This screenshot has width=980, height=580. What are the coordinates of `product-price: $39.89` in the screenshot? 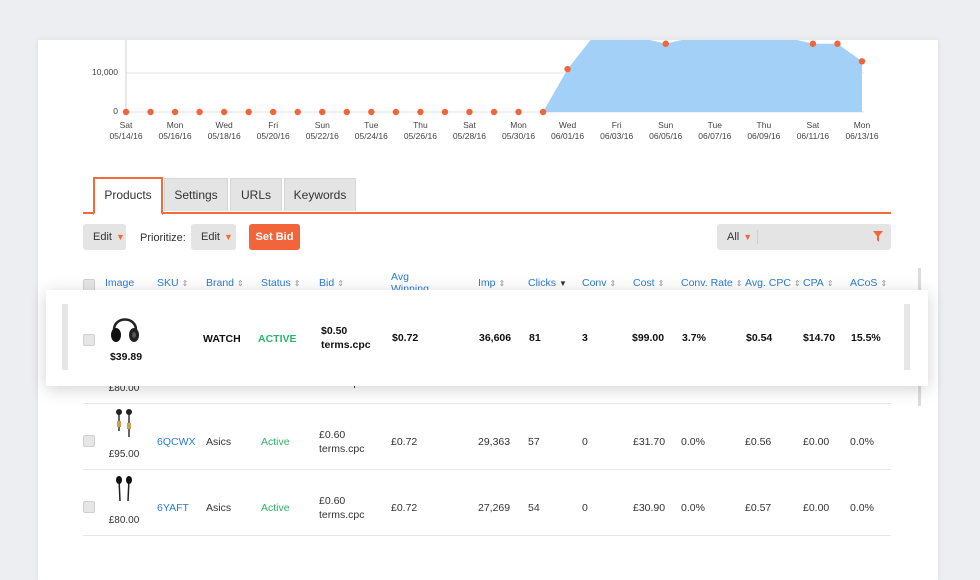 It's located at (126, 357).